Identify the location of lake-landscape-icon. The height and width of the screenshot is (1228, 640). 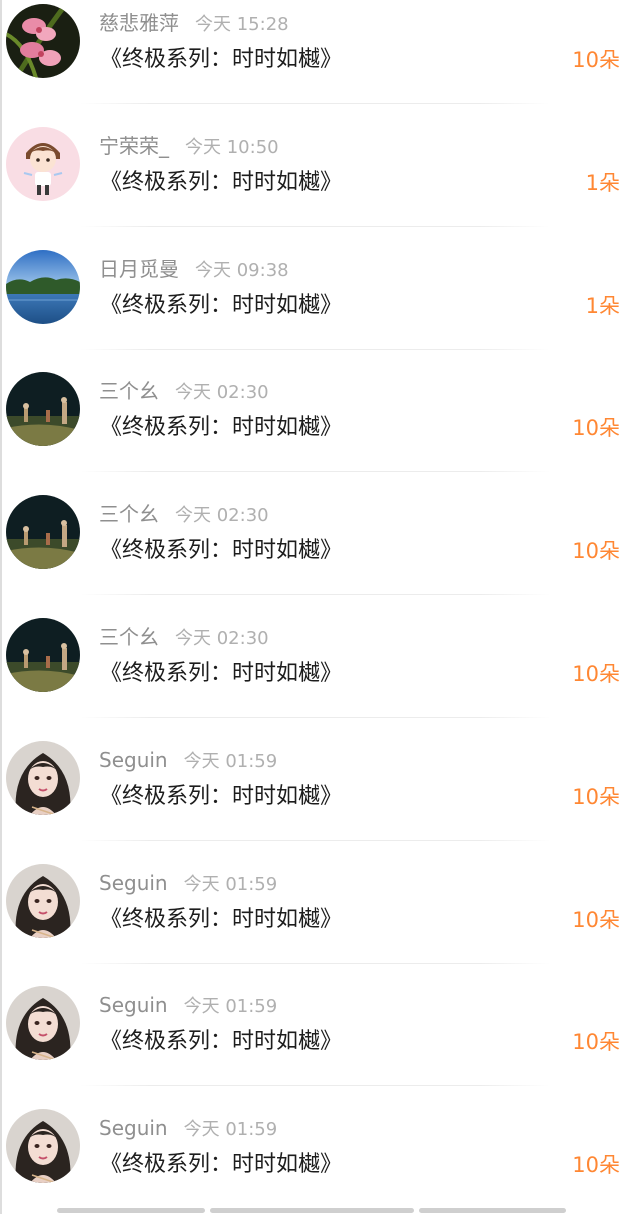
(43, 286).